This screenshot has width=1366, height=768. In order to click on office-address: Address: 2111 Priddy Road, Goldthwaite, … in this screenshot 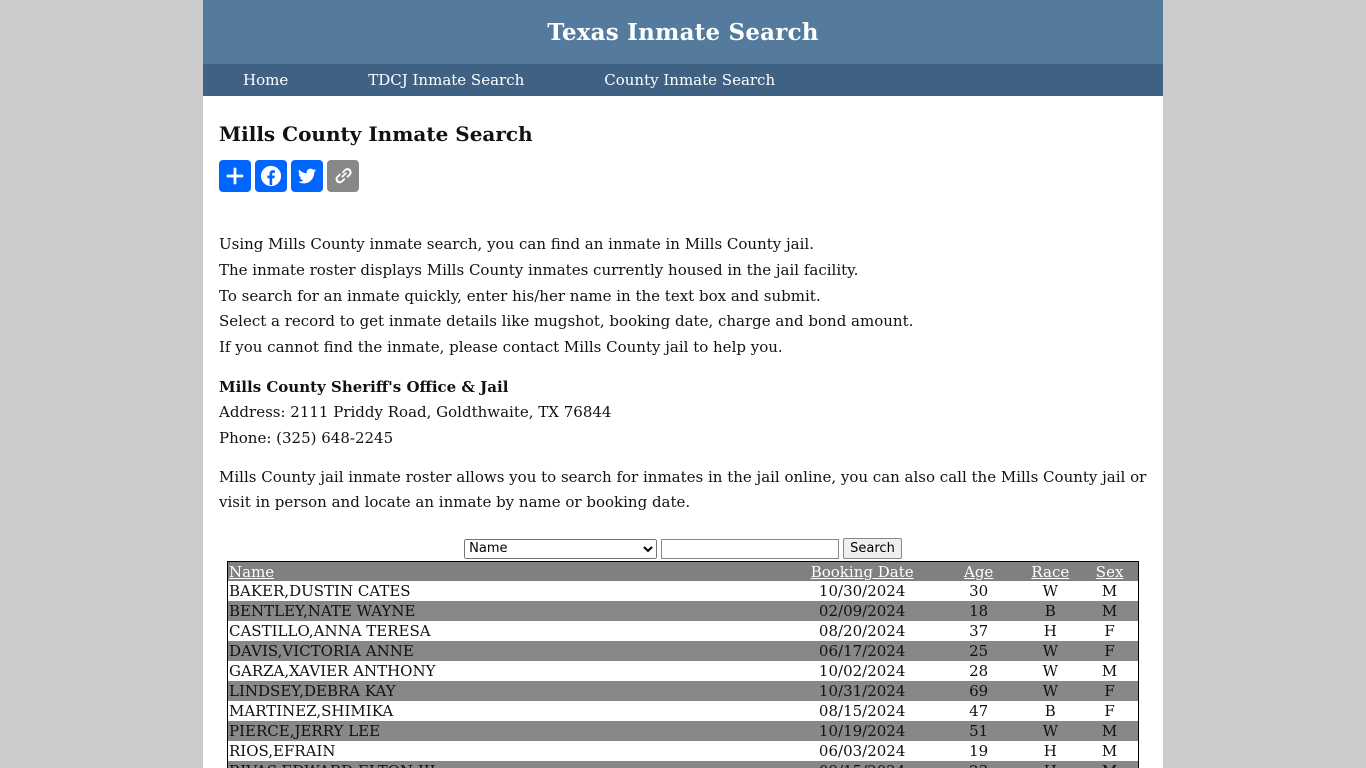, I will do `click(415, 412)`.